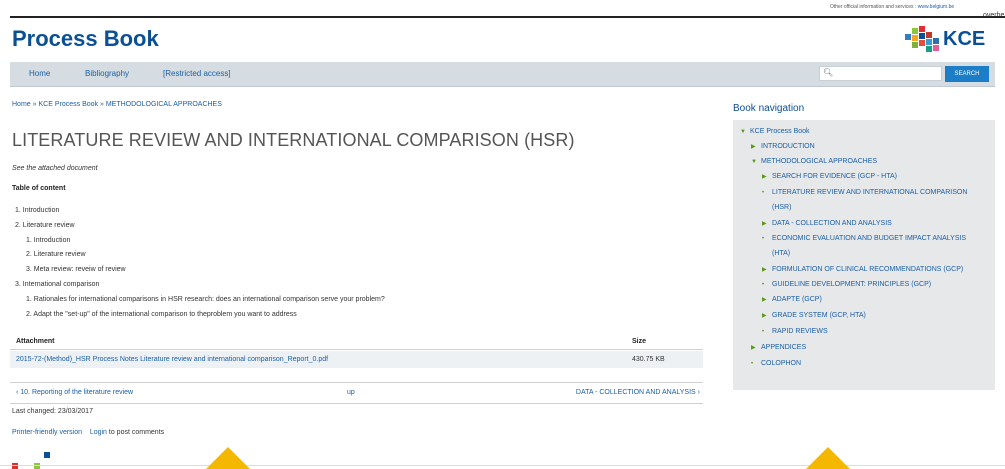  I want to click on book-nav-item-cont: (HSR), so click(781, 207).